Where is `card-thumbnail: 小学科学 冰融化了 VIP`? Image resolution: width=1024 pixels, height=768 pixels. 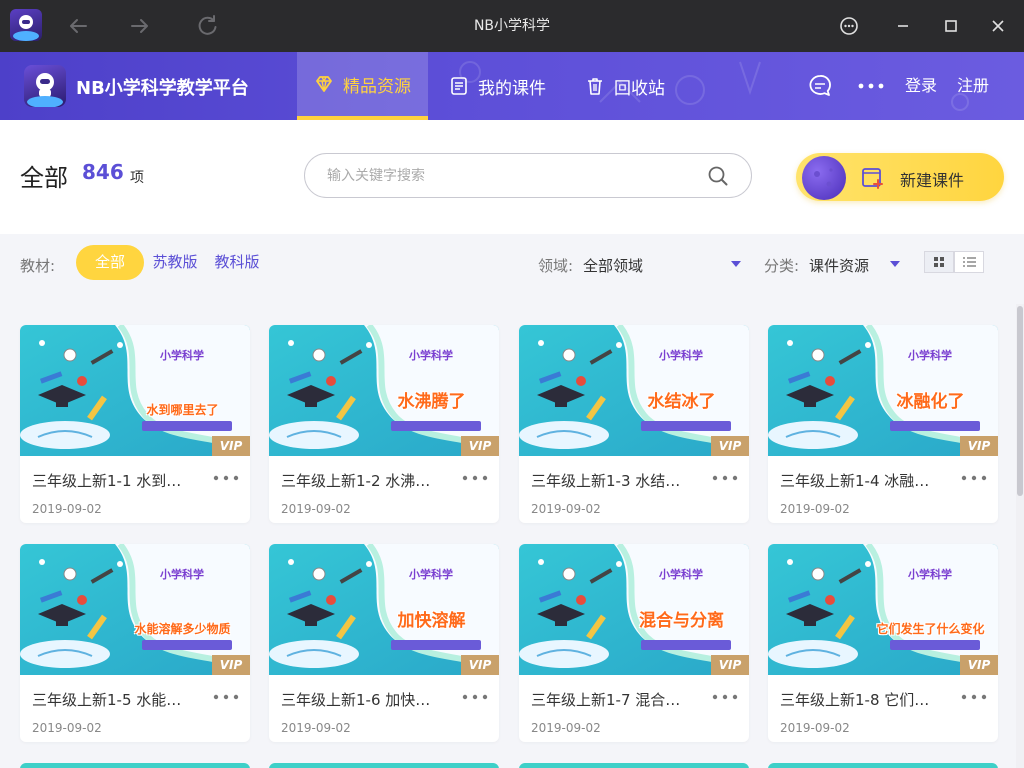
card-thumbnail: 小学科学 冰融化了 VIP is located at coordinates (883, 390).